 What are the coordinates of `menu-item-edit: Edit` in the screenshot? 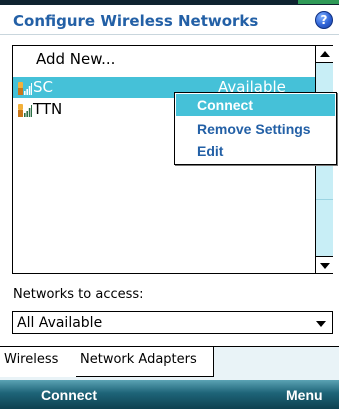 It's located at (255, 151).